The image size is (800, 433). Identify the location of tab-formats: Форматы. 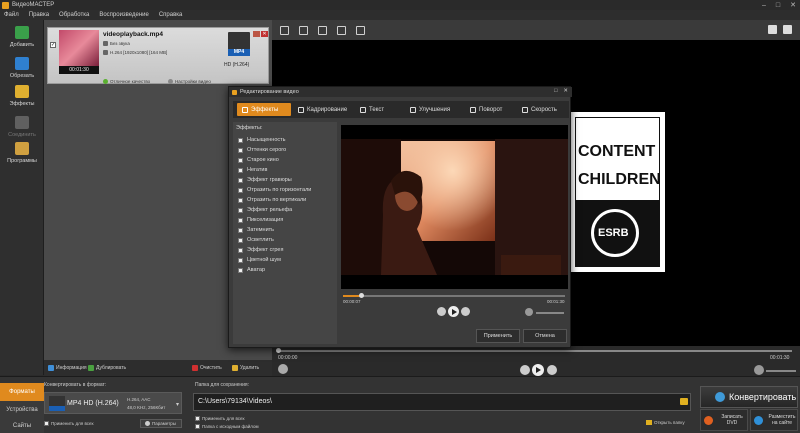
(22, 392).